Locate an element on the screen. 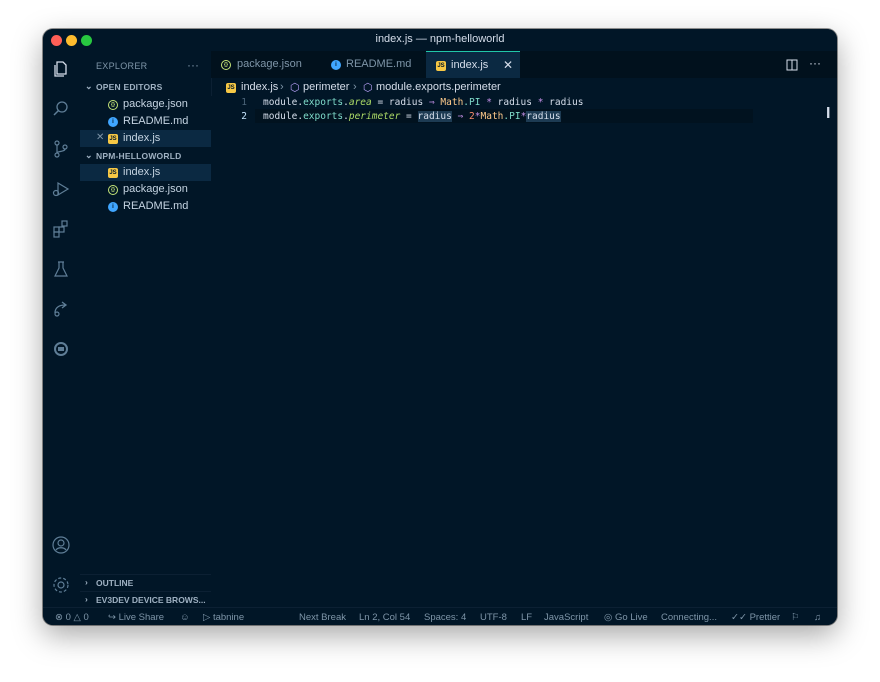 The width and height of the screenshot is (880, 682). outline-section: › OUTLINE is located at coordinates (145, 582).